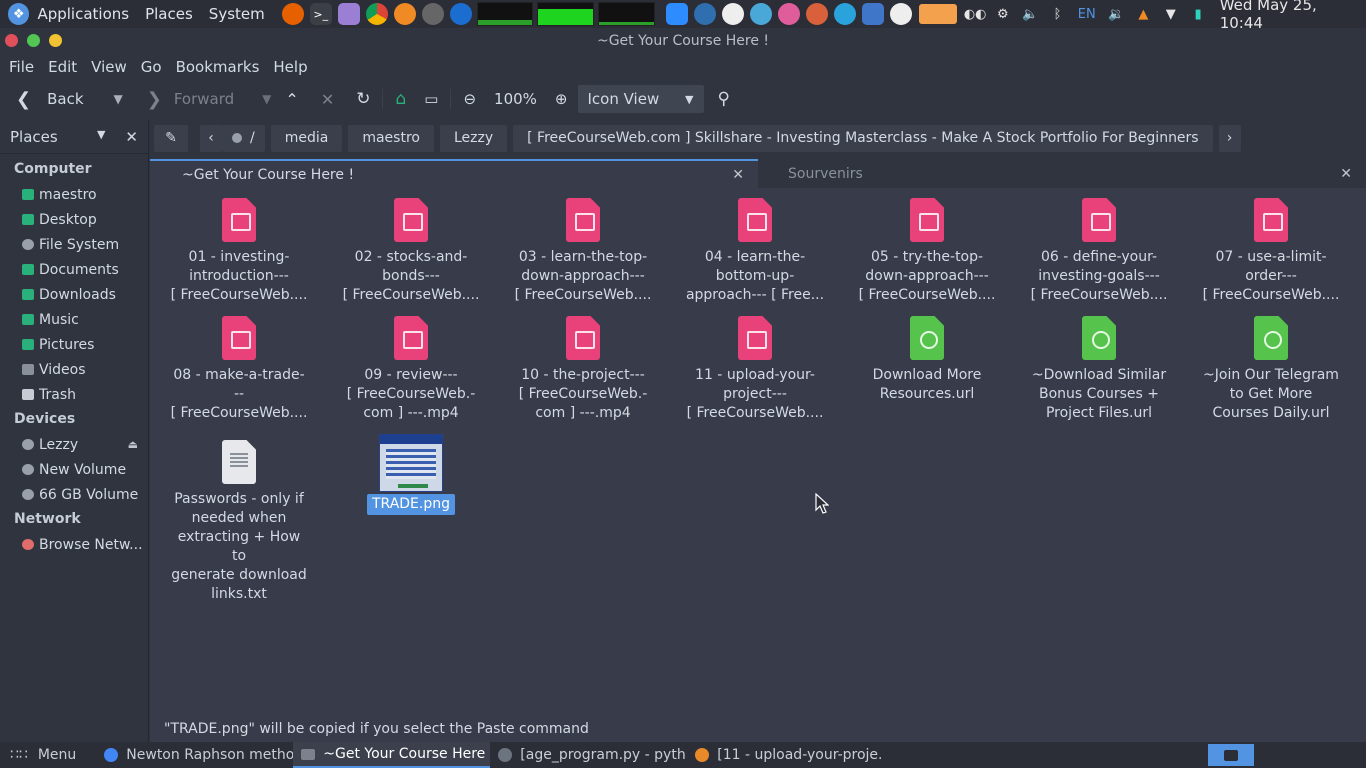  What do you see at coordinates (400, 99) in the screenshot?
I see `home-icon: ⌂` at bounding box center [400, 99].